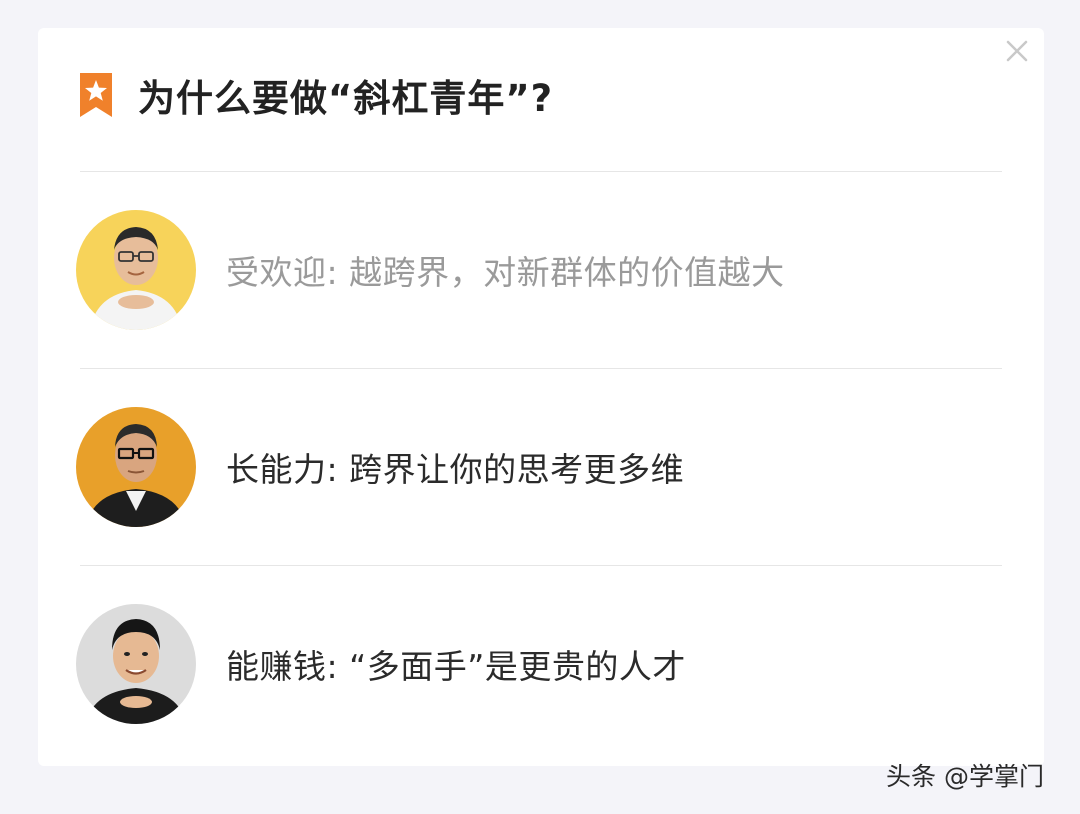 Image resolution: width=1080 pixels, height=814 pixels. Describe the element at coordinates (276, 469) in the screenshot. I see `item-label: 长能力` at that location.